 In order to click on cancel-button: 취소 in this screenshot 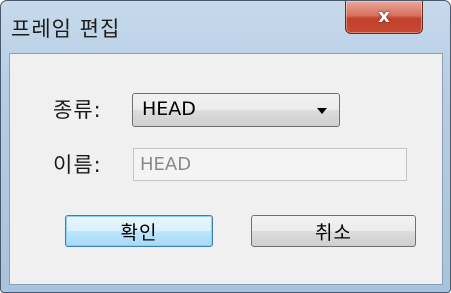, I will do `click(333, 231)`.